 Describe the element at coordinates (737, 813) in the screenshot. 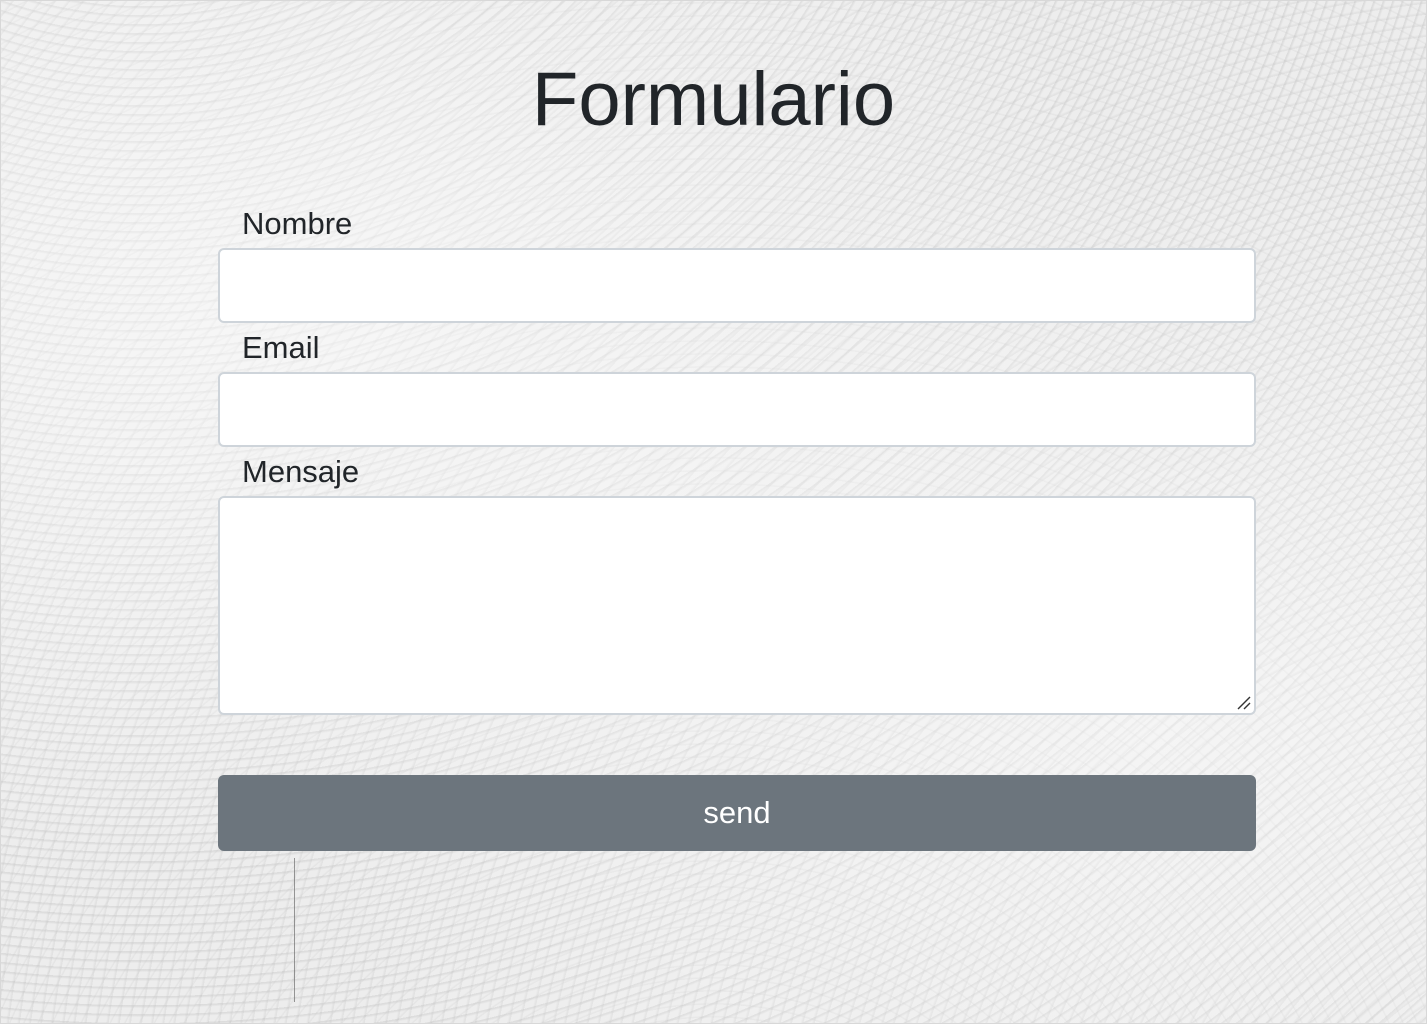

I see `send-button: send` at that location.